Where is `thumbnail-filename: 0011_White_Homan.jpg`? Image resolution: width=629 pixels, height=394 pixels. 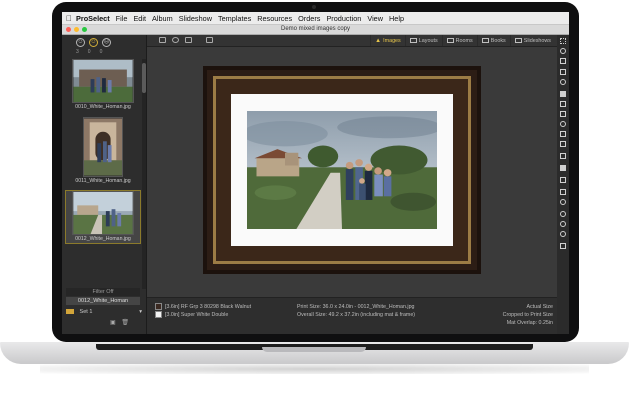
thumbnail-filename: 0011_White_Homan.jpg is located at coordinates (103, 181).